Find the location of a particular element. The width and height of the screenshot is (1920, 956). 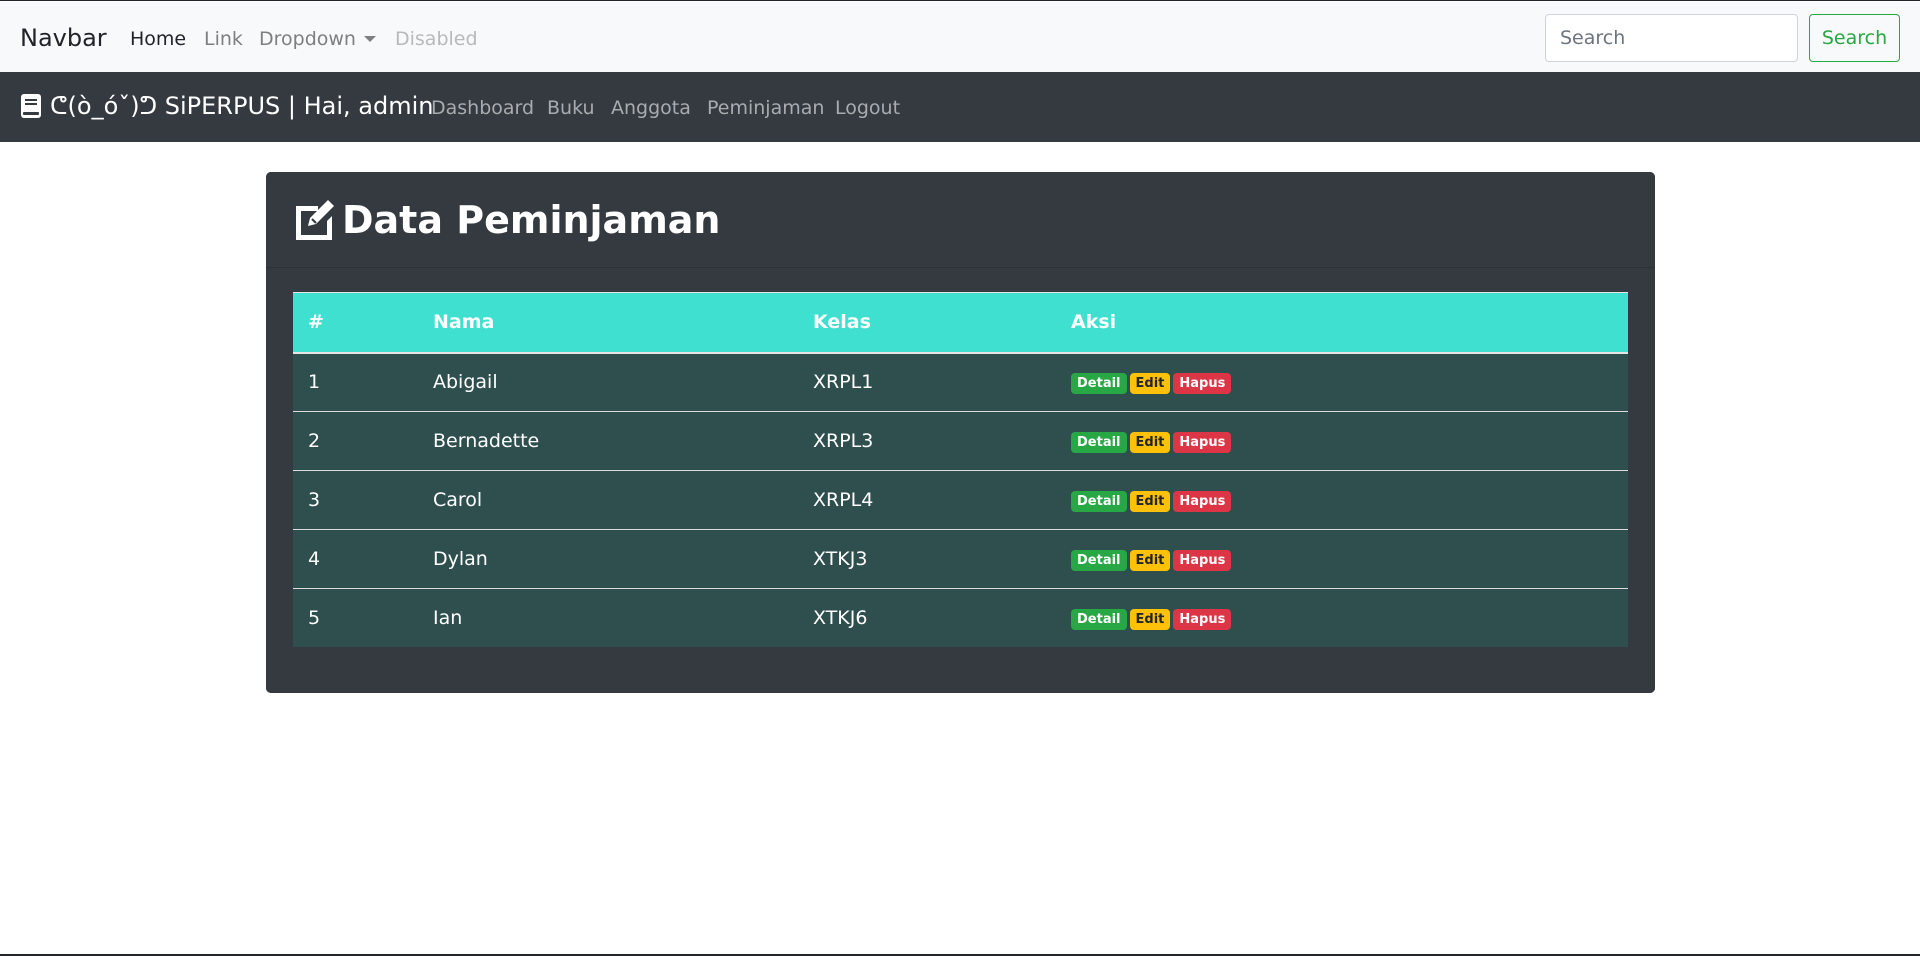

table-row: 5 Ian XTKJ6 Detail Edit Hapus is located at coordinates (960, 617).